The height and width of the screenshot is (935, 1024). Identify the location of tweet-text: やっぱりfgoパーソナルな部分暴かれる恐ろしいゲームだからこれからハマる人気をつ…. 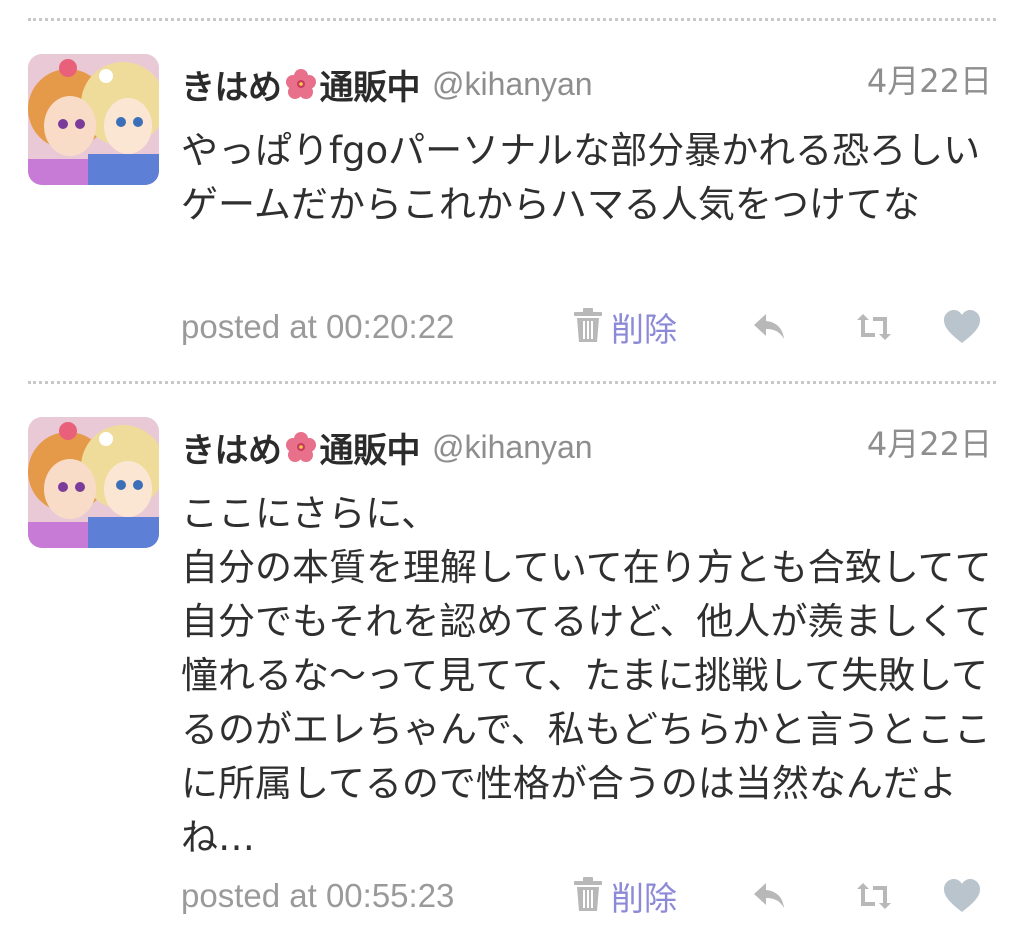
(581, 177).